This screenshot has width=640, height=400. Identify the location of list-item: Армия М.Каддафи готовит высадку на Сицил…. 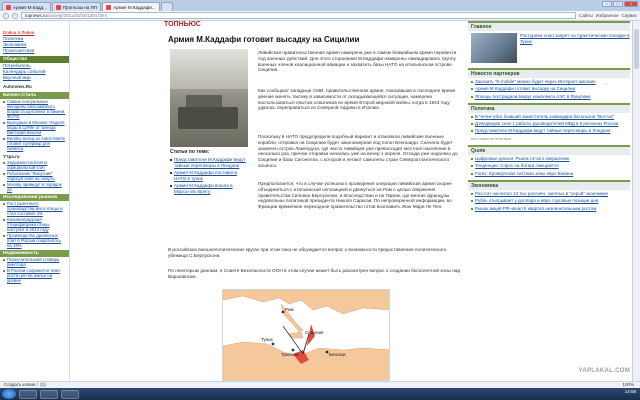
(549, 88).